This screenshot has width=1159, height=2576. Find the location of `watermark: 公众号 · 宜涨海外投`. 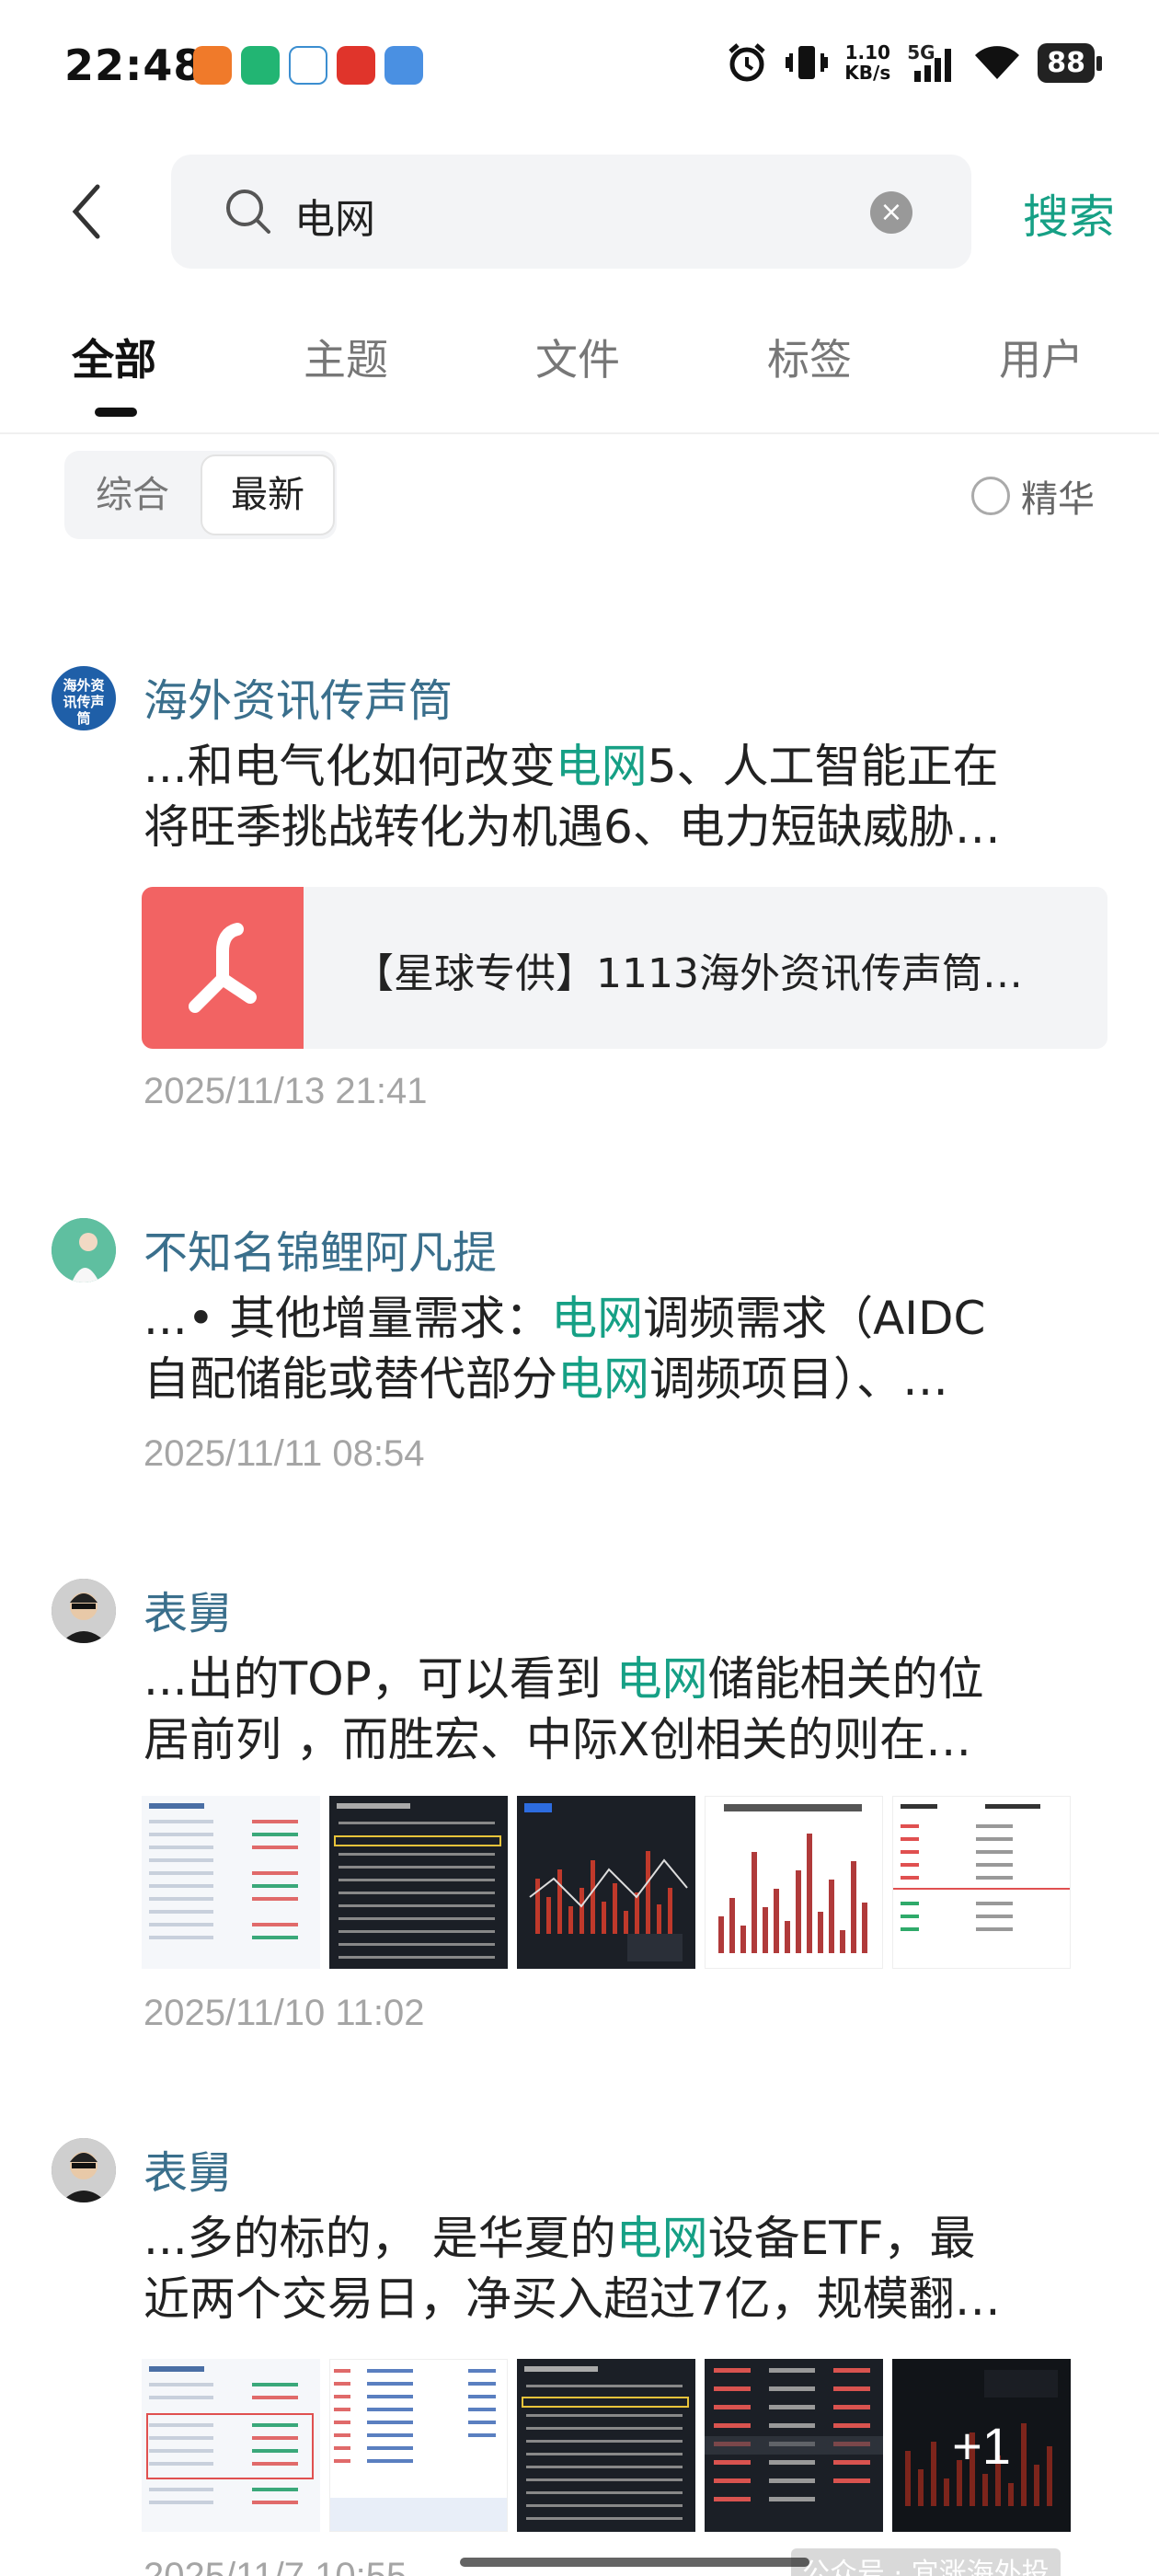

watermark: 公众号 · 宜涨海外投 is located at coordinates (926, 2562).